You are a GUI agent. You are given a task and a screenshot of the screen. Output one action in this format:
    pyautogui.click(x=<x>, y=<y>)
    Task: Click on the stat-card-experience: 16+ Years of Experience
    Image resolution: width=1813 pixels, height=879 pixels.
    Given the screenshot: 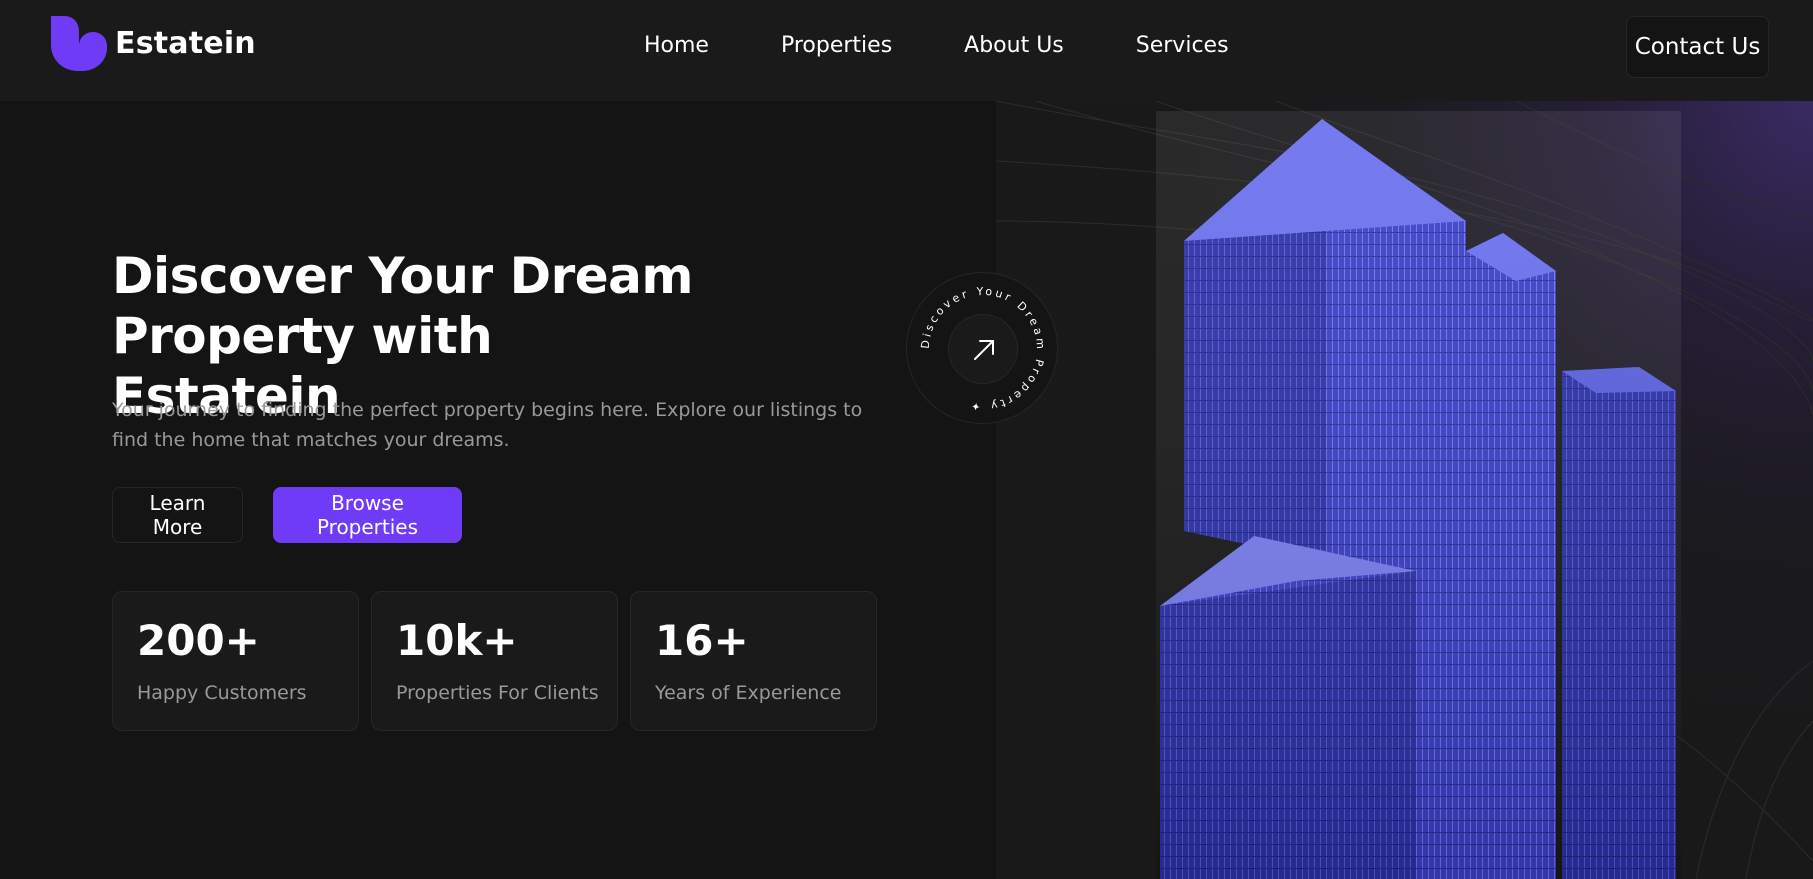 What is the action you would take?
    pyautogui.click(x=753, y=661)
    